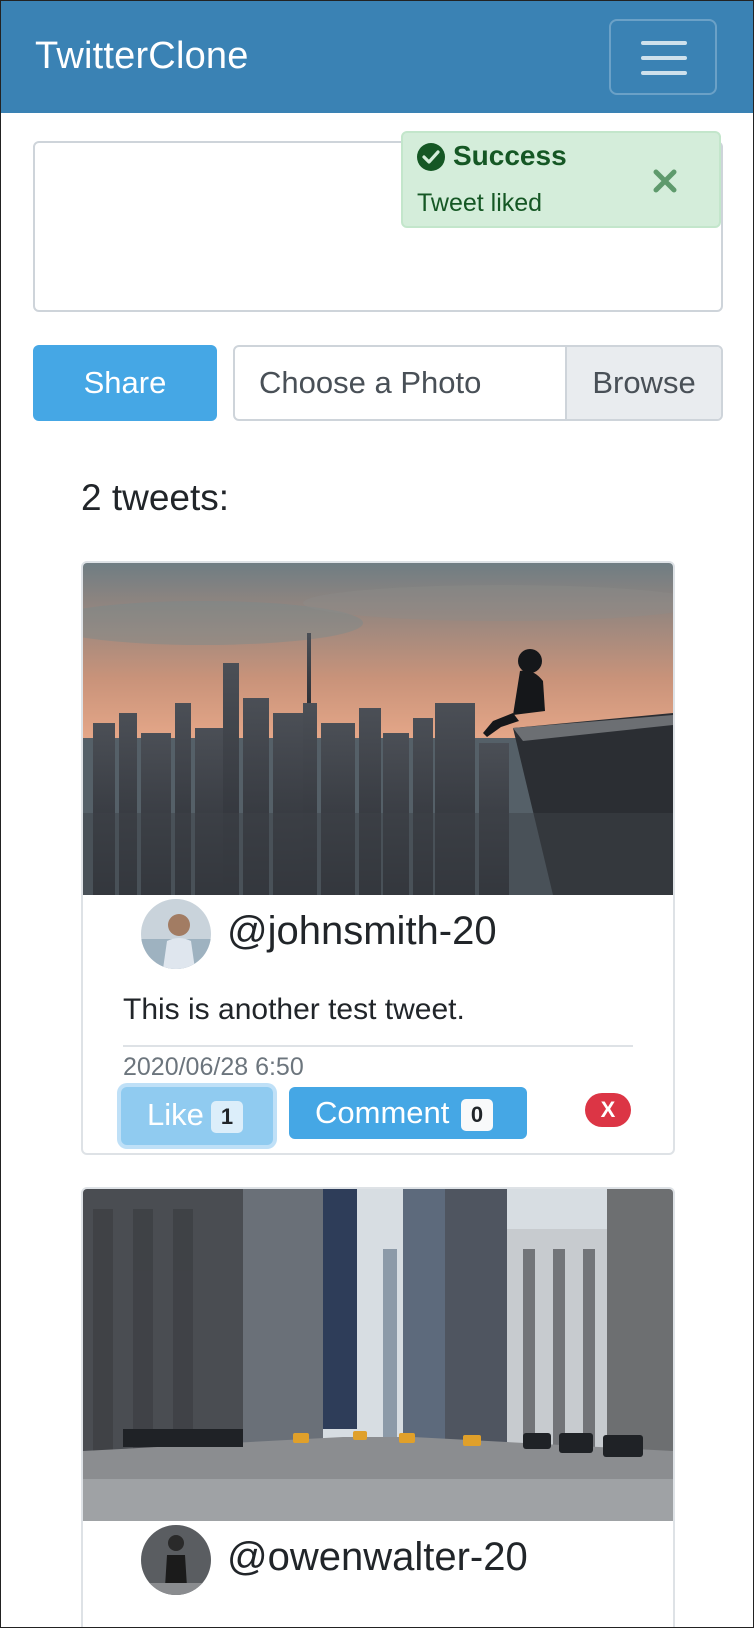 Image resolution: width=754 pixels, height=1628 pixels. I want to click on comment-button: Comment 0, so click(408, 1113).